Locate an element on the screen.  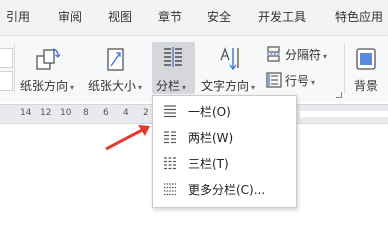
tab-security: 安全 is located at coordinates (219, 17).